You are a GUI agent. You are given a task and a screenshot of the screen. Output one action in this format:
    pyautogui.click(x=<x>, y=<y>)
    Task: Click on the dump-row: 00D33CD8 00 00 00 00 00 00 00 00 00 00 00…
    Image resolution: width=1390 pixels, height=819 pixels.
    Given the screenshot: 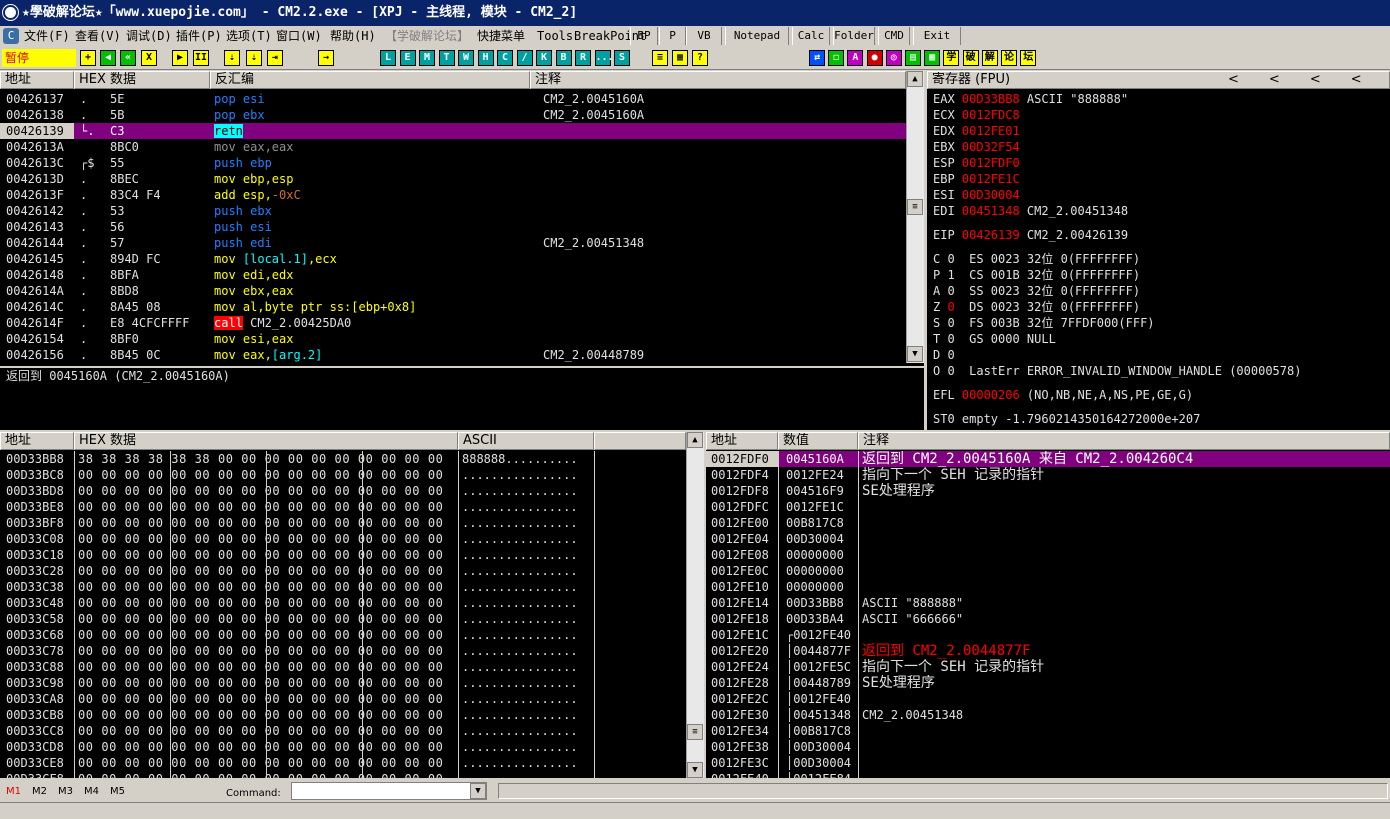 What is the action you would take?
    pyautogui.click(x=343, y=747)
    